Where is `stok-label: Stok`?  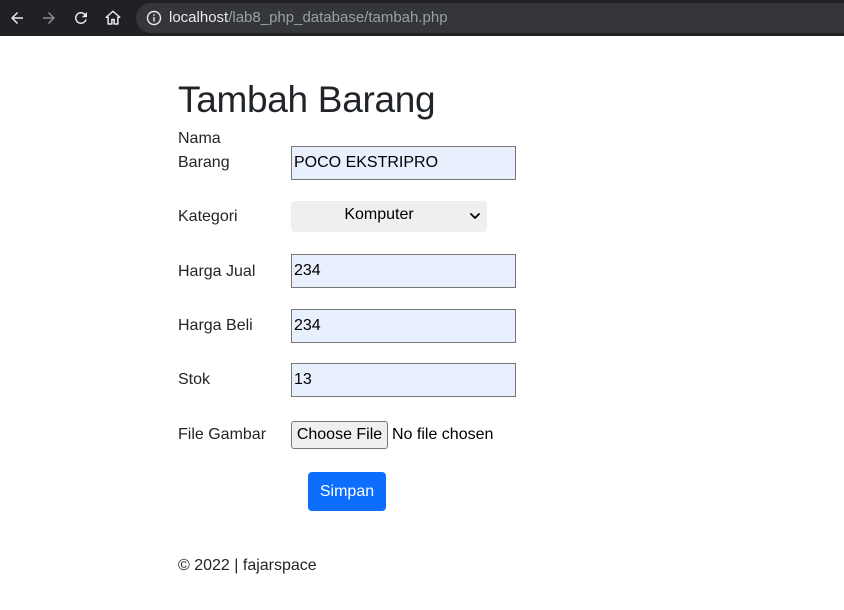
stok-label: Stok is located at coordinates (194, 379).